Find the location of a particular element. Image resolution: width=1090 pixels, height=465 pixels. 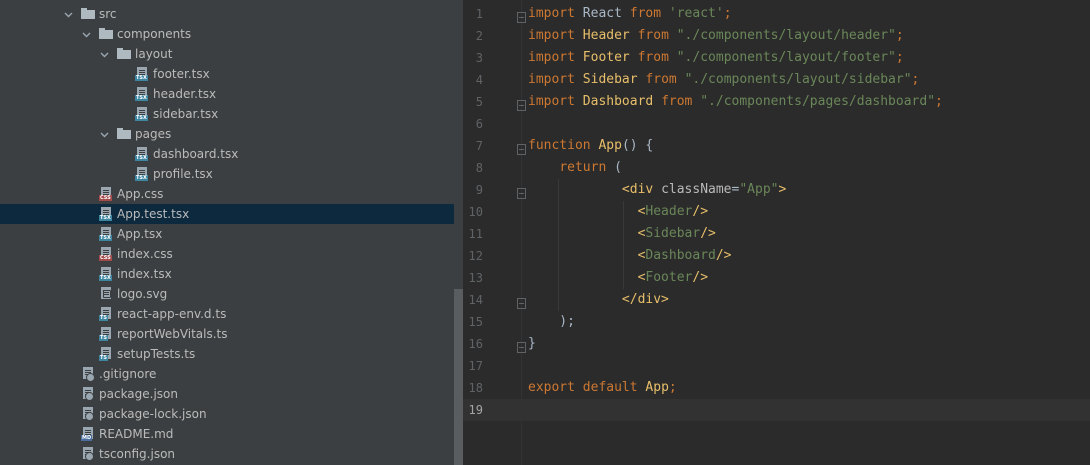

file-row: MD README.md is located at coordinates (231, 434).